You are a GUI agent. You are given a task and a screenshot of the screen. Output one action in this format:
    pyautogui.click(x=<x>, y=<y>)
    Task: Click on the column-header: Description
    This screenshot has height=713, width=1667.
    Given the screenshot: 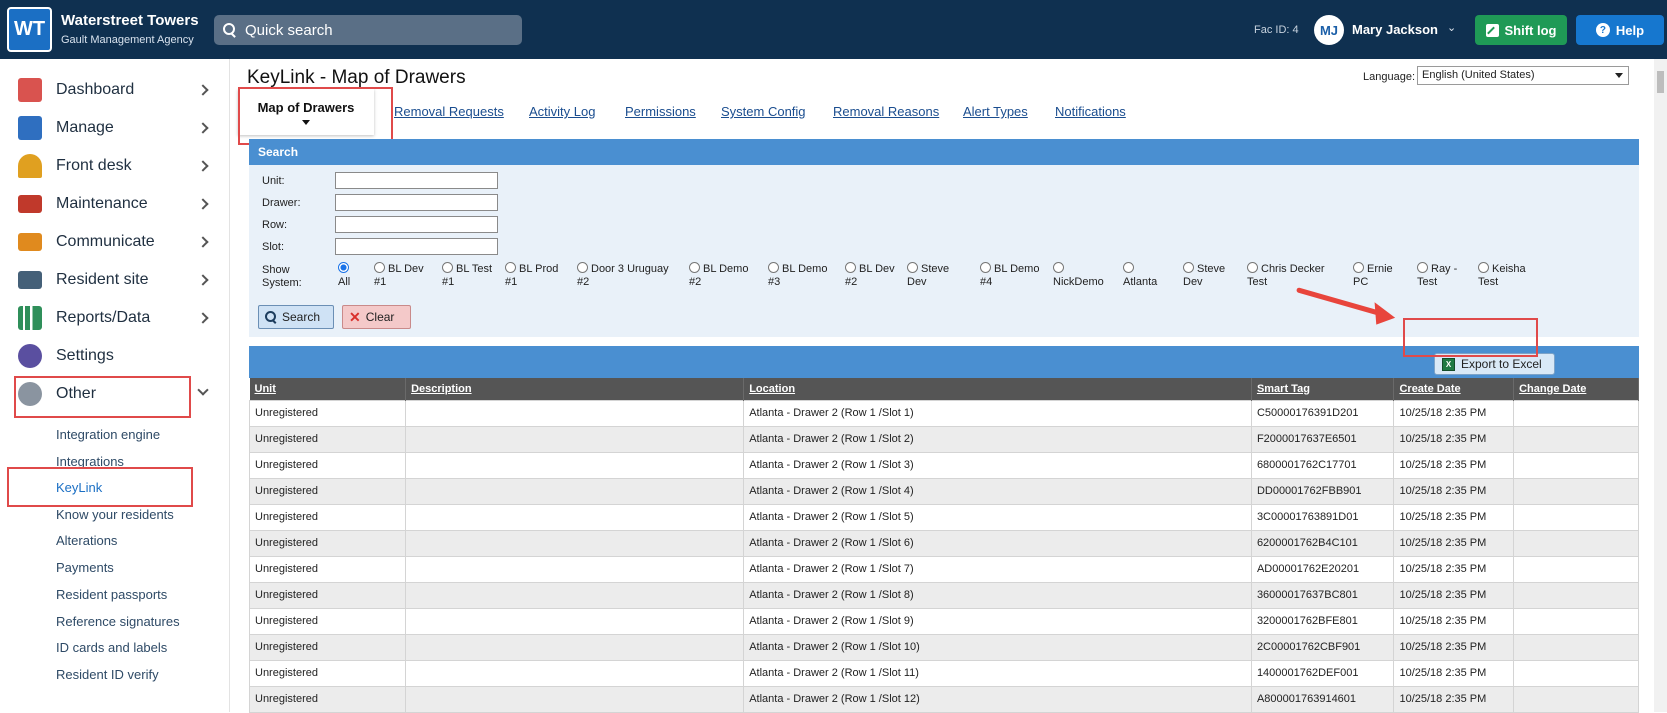 What is the action you would take?
    pyautogui.click(x=575, y=389)
    